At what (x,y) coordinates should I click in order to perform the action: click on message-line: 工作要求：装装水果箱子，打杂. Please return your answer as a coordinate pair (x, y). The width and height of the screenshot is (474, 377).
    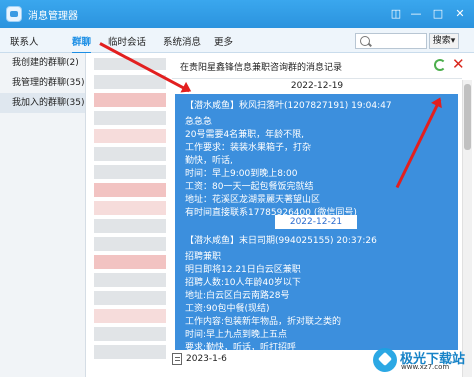
    Looking at the image, I should click on (248, 148).